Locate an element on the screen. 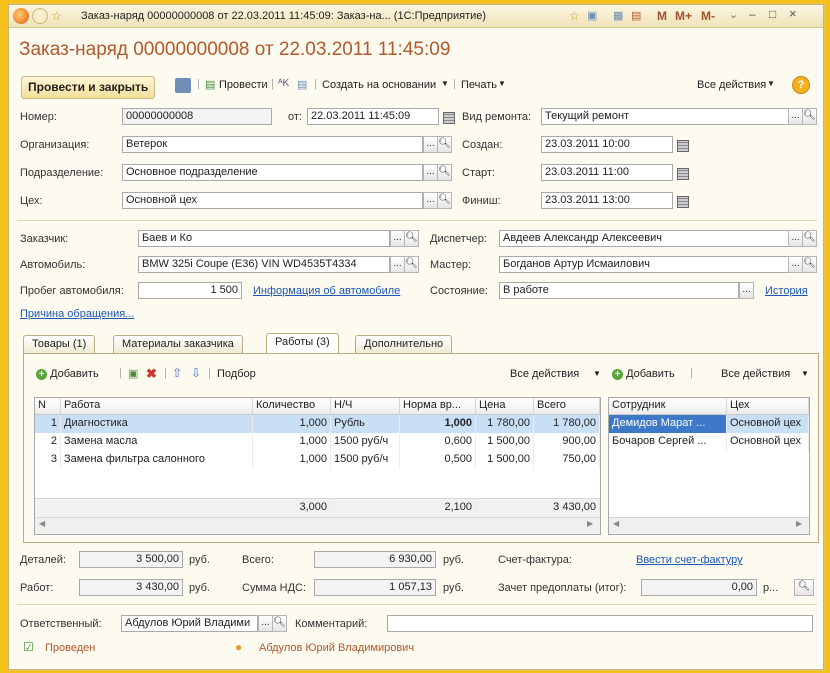  save-icon is located at coordinates (183, 85).